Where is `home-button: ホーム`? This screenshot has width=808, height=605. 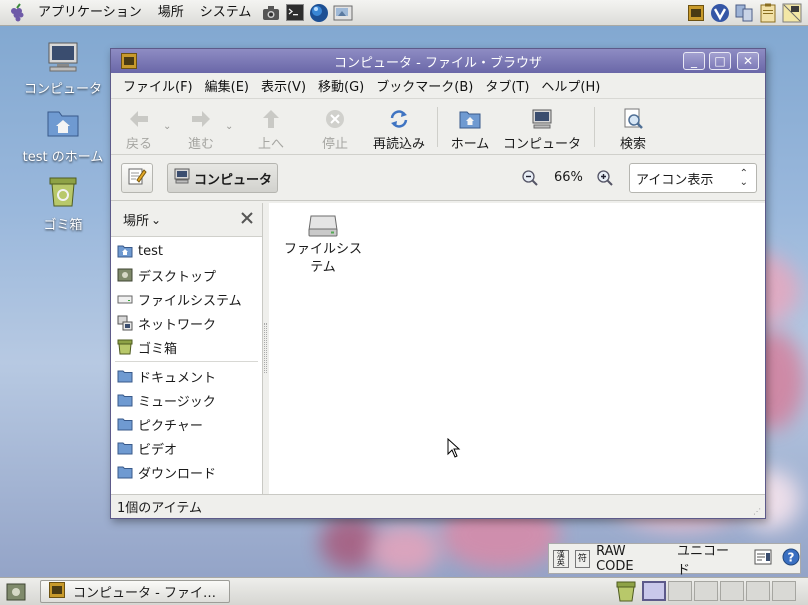 home-button: ホーム is located at coordinates (470, 129).